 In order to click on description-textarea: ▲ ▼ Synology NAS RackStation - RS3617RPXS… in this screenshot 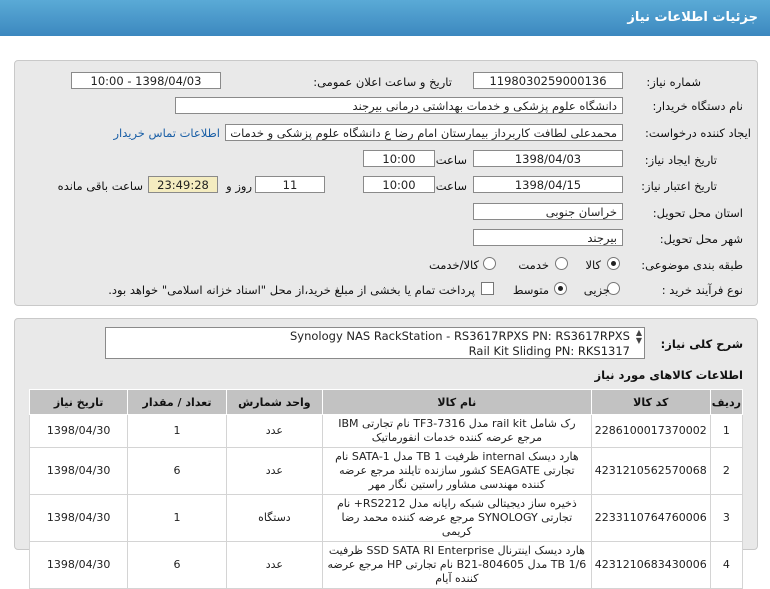, I will do `click(375, 343)`.